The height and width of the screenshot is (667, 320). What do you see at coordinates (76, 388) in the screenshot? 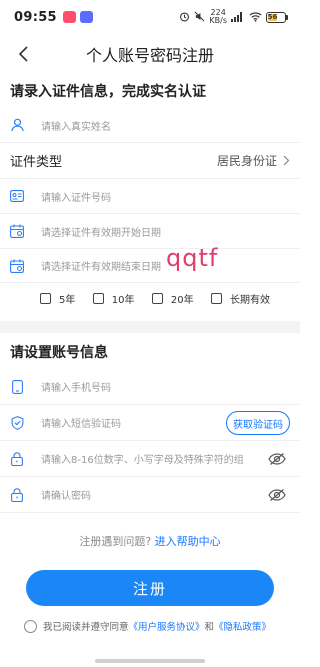
I see `phone-placeholder: 请输入手机号码` at bounding box center [76, 388].